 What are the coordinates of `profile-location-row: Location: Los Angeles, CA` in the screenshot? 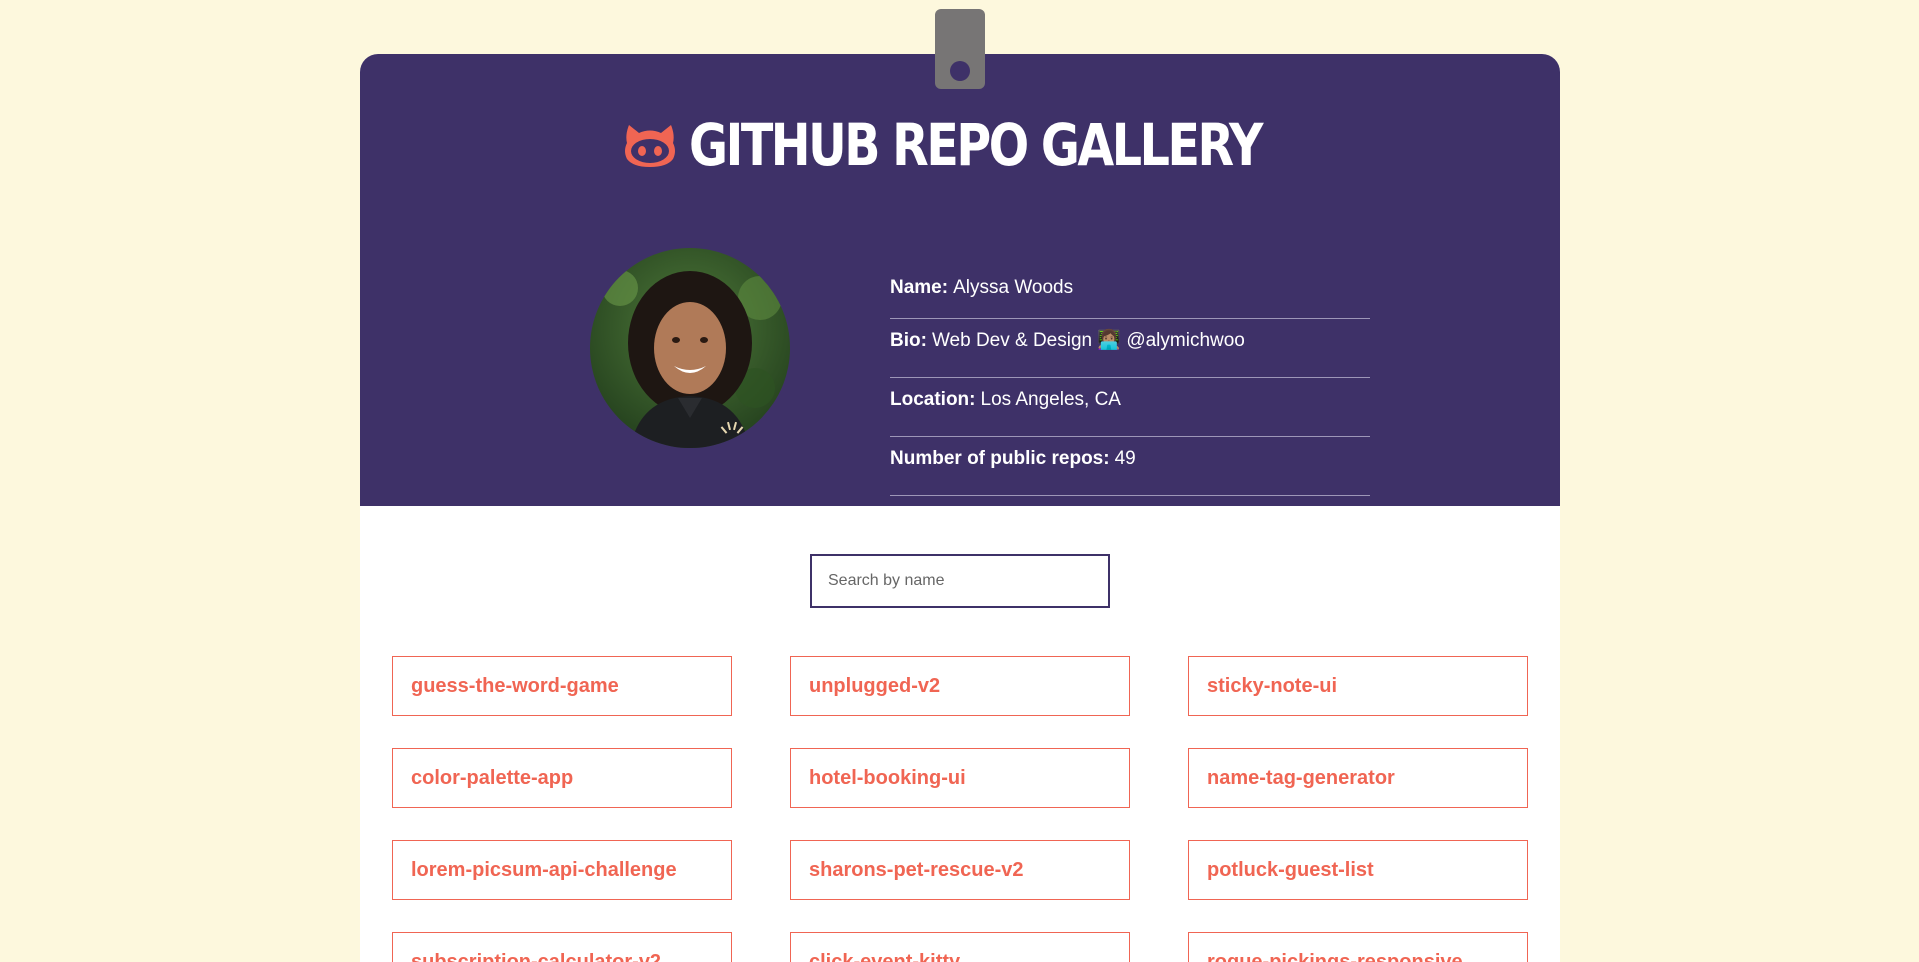 It's located at (1130, 407).